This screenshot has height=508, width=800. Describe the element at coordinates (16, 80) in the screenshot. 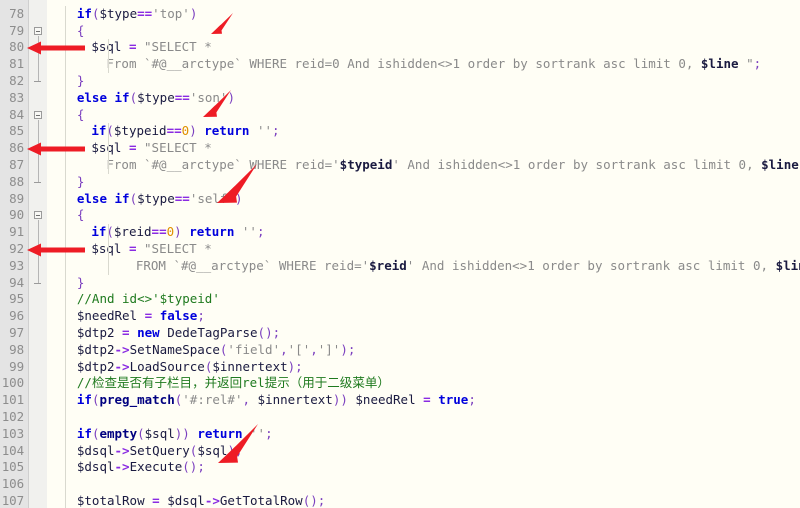

I see `line-number-82: 82` at that location.